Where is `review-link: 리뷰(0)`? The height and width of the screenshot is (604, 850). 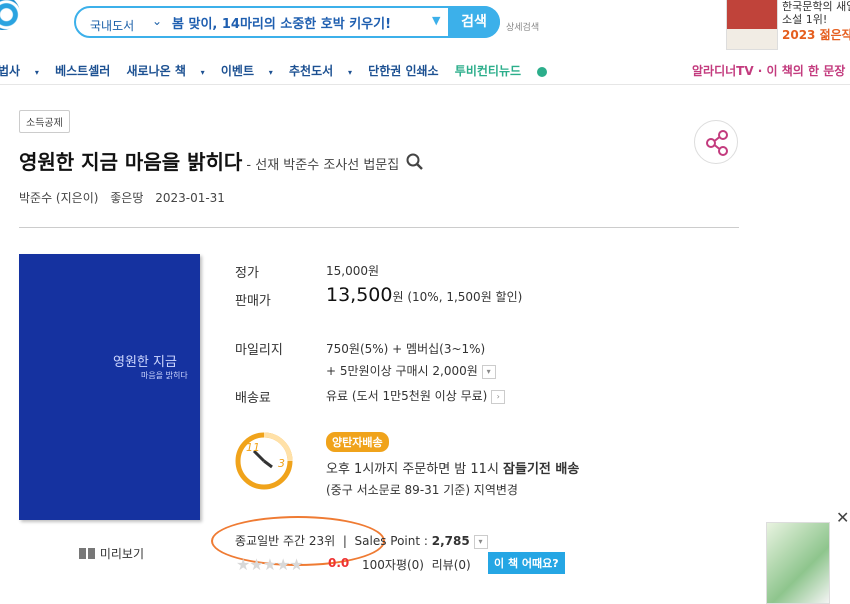 review-link: 리뷰(0) is located at coordinates (451, 565).